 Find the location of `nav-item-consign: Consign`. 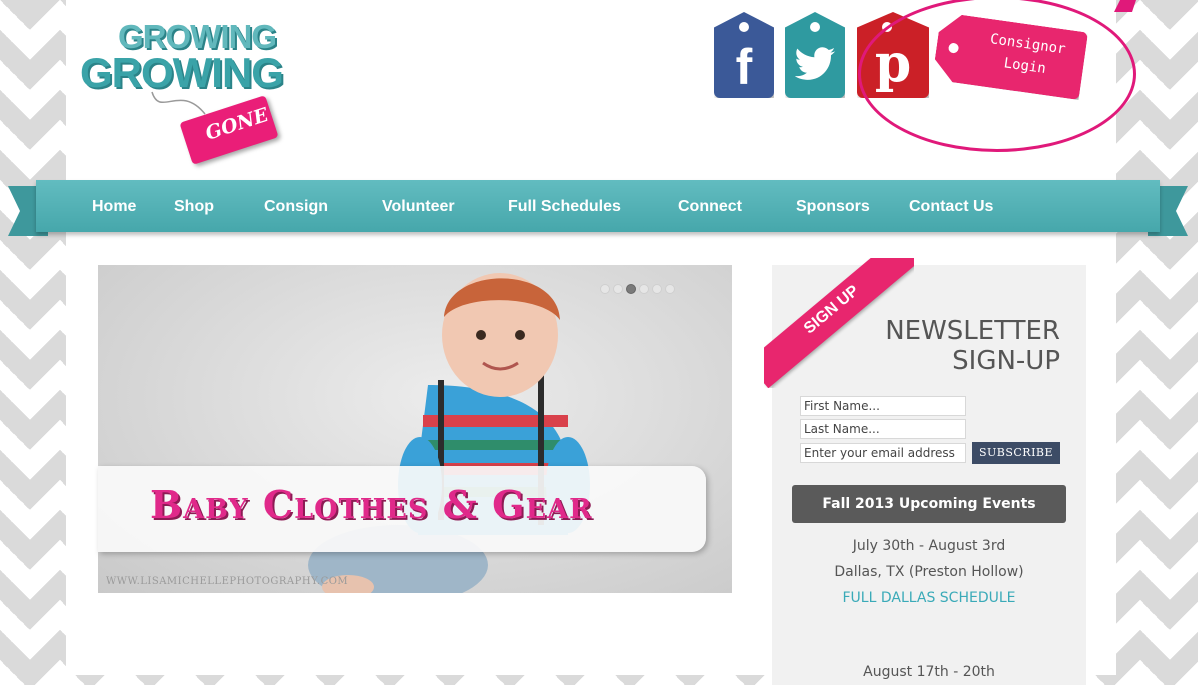

nav-item-consign: Consign is located at coordinates (296, 207).